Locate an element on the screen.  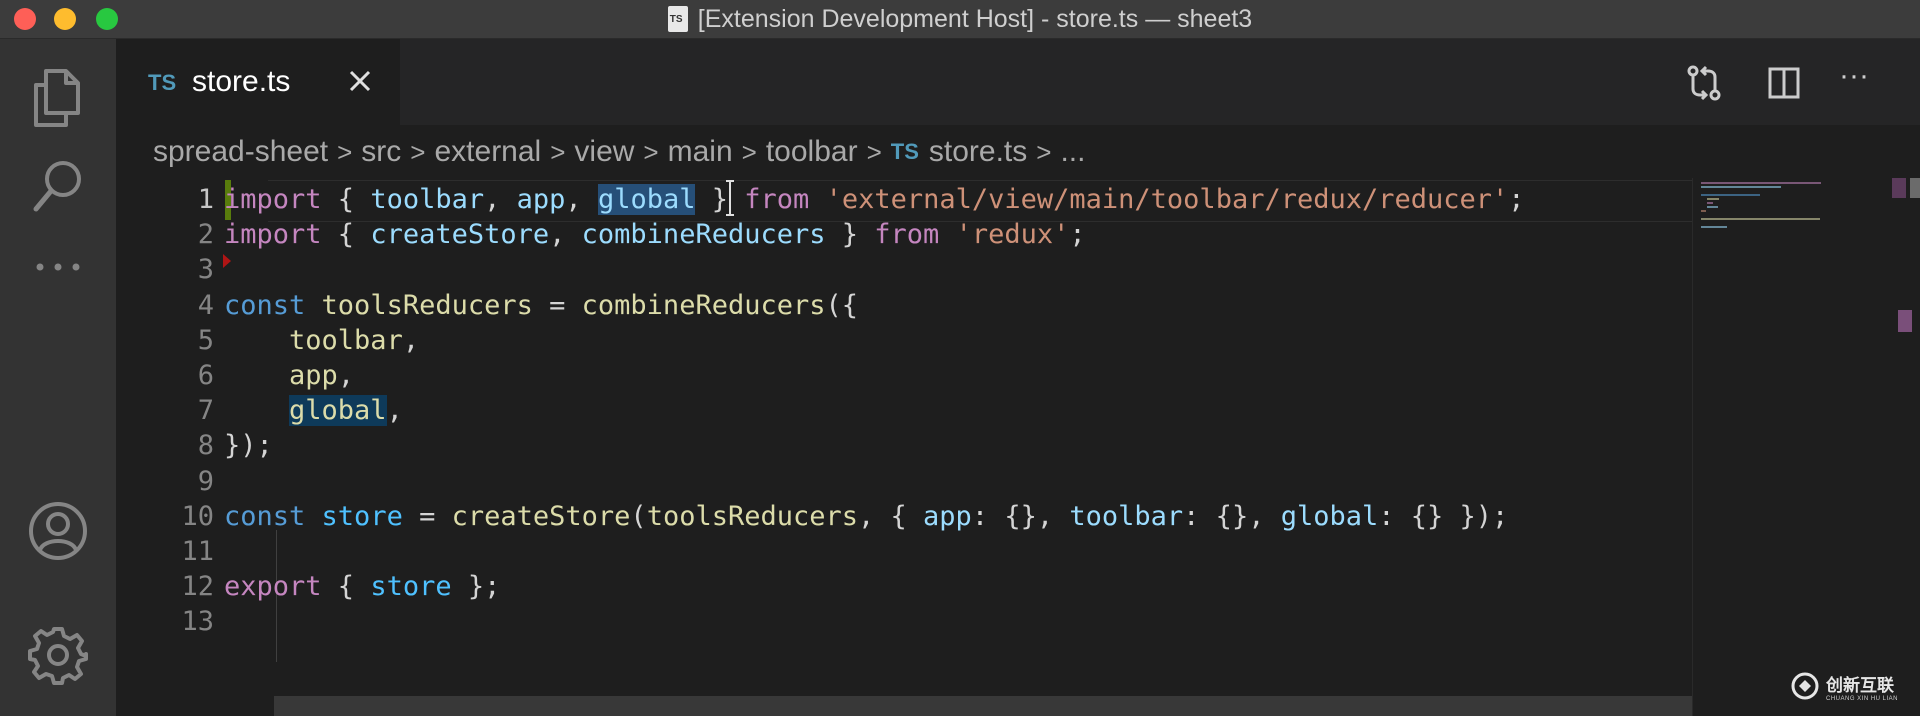
line-number: 3 is located at coordinates (205, 270).